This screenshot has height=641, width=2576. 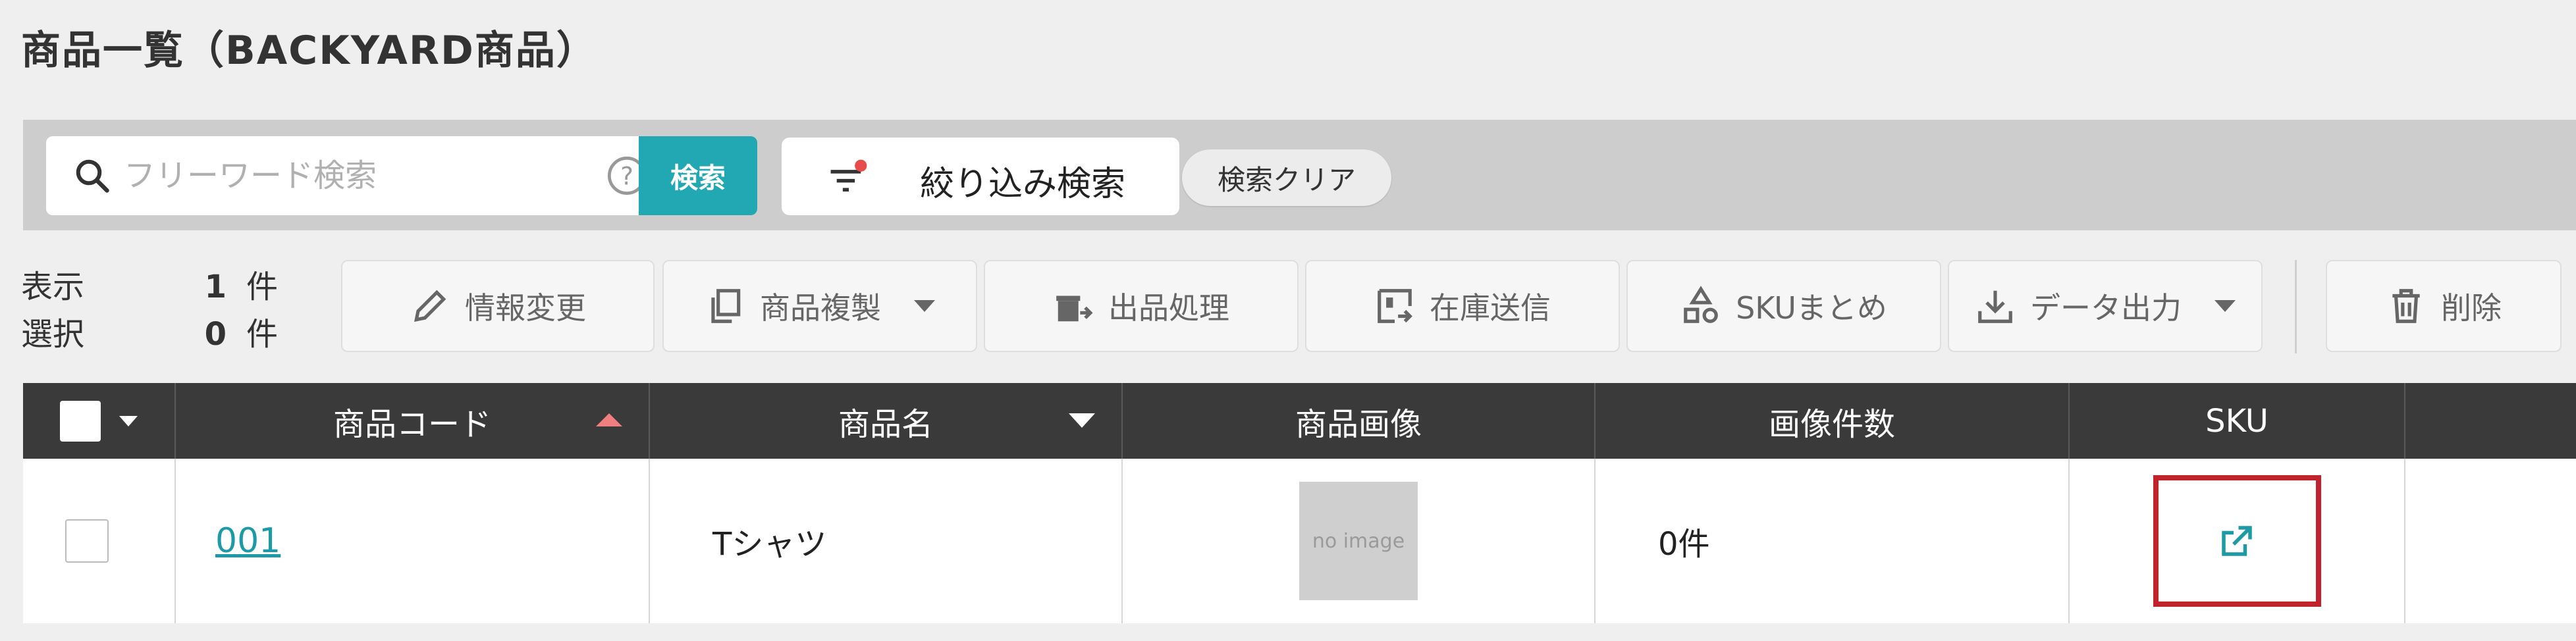 I want to click on column-header-name-label: 商品名, so click(x=886, y=424).